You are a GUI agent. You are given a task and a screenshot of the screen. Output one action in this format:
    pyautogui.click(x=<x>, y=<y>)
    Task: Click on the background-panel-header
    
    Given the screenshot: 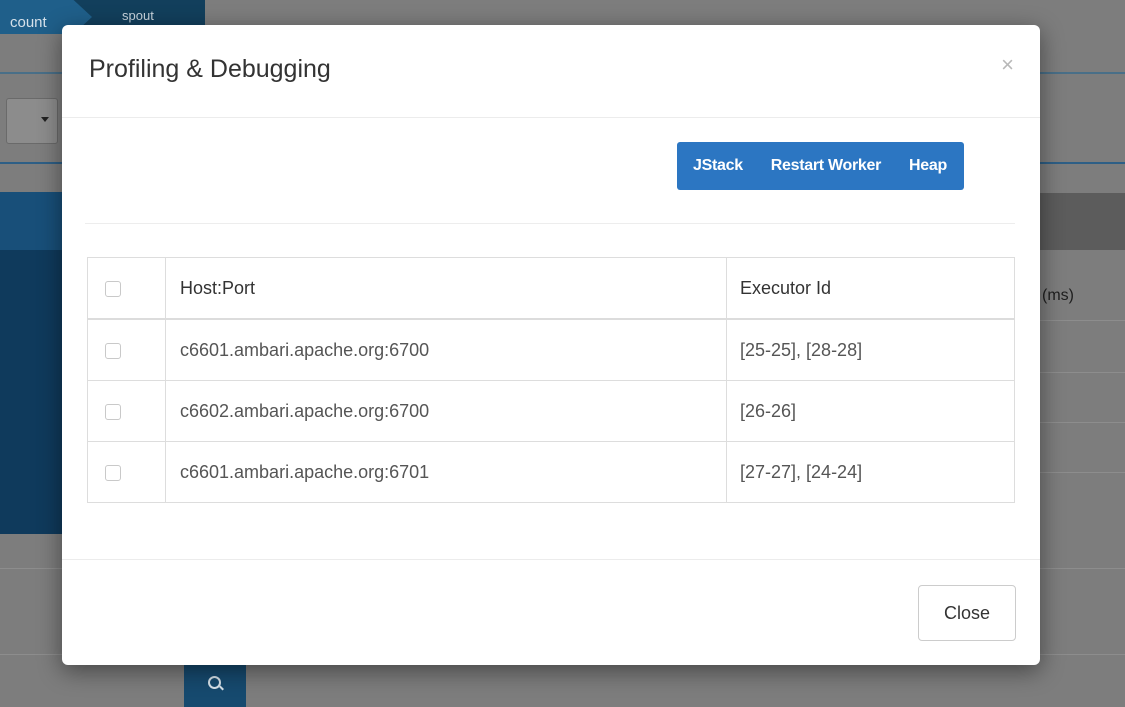 What is the action you would take?
    pyautogui.click(x=31, y=221)
    